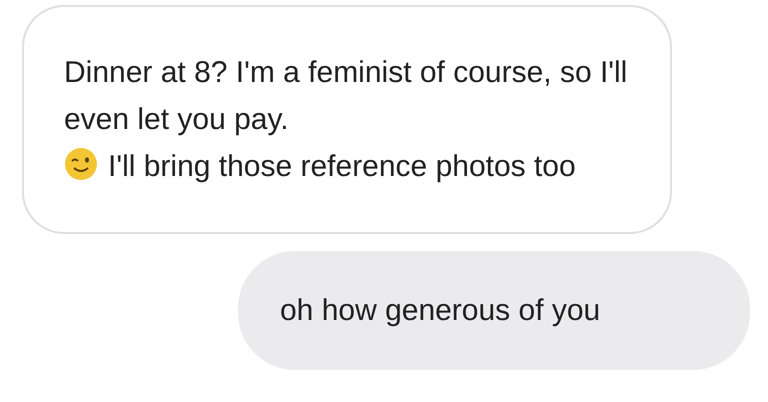 This screenshot has height=402, width=768. What do you see at coordinates (342, 166) in the screenshot?
I see `message-text: I'll bring those reference photos too` at bounding box center [342, 166].